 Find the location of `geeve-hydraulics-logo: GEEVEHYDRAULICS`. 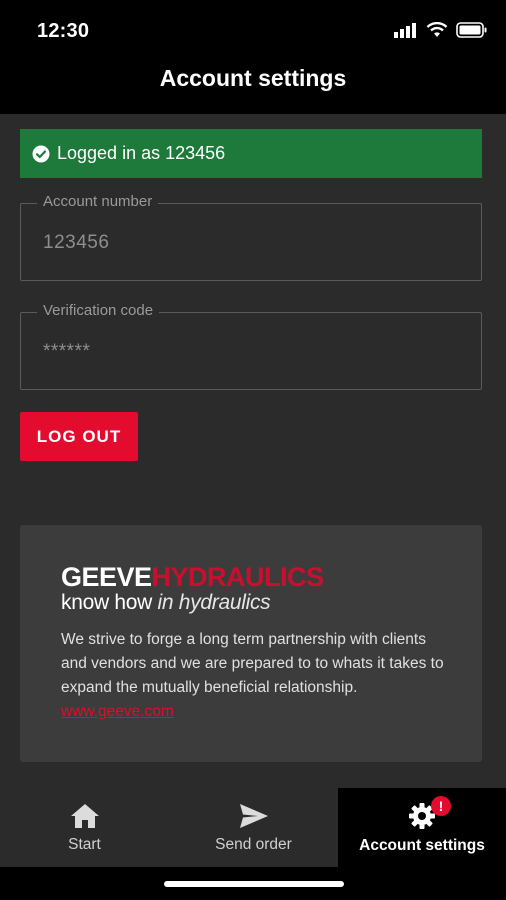

geeve-hydraulics-logo: GEEVEHYDRAULICS is located at coordinates (192, 577).